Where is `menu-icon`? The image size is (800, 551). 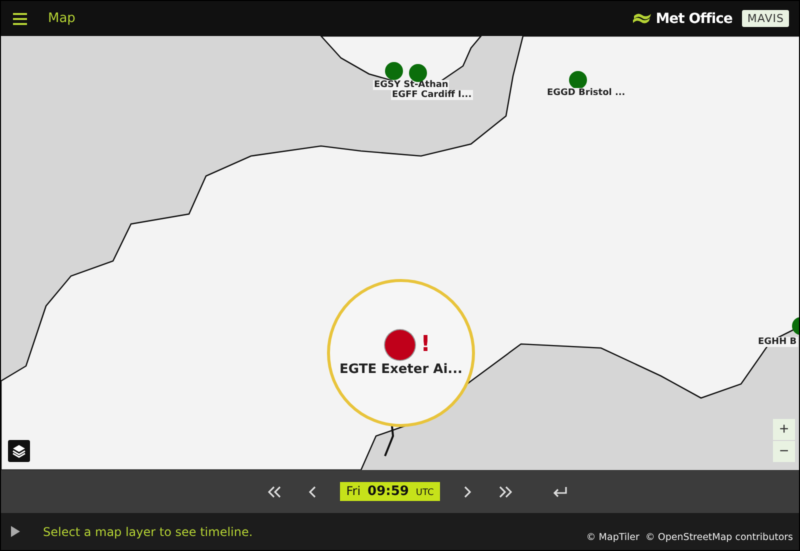
menu-icon is located at coordinates (20, 18).